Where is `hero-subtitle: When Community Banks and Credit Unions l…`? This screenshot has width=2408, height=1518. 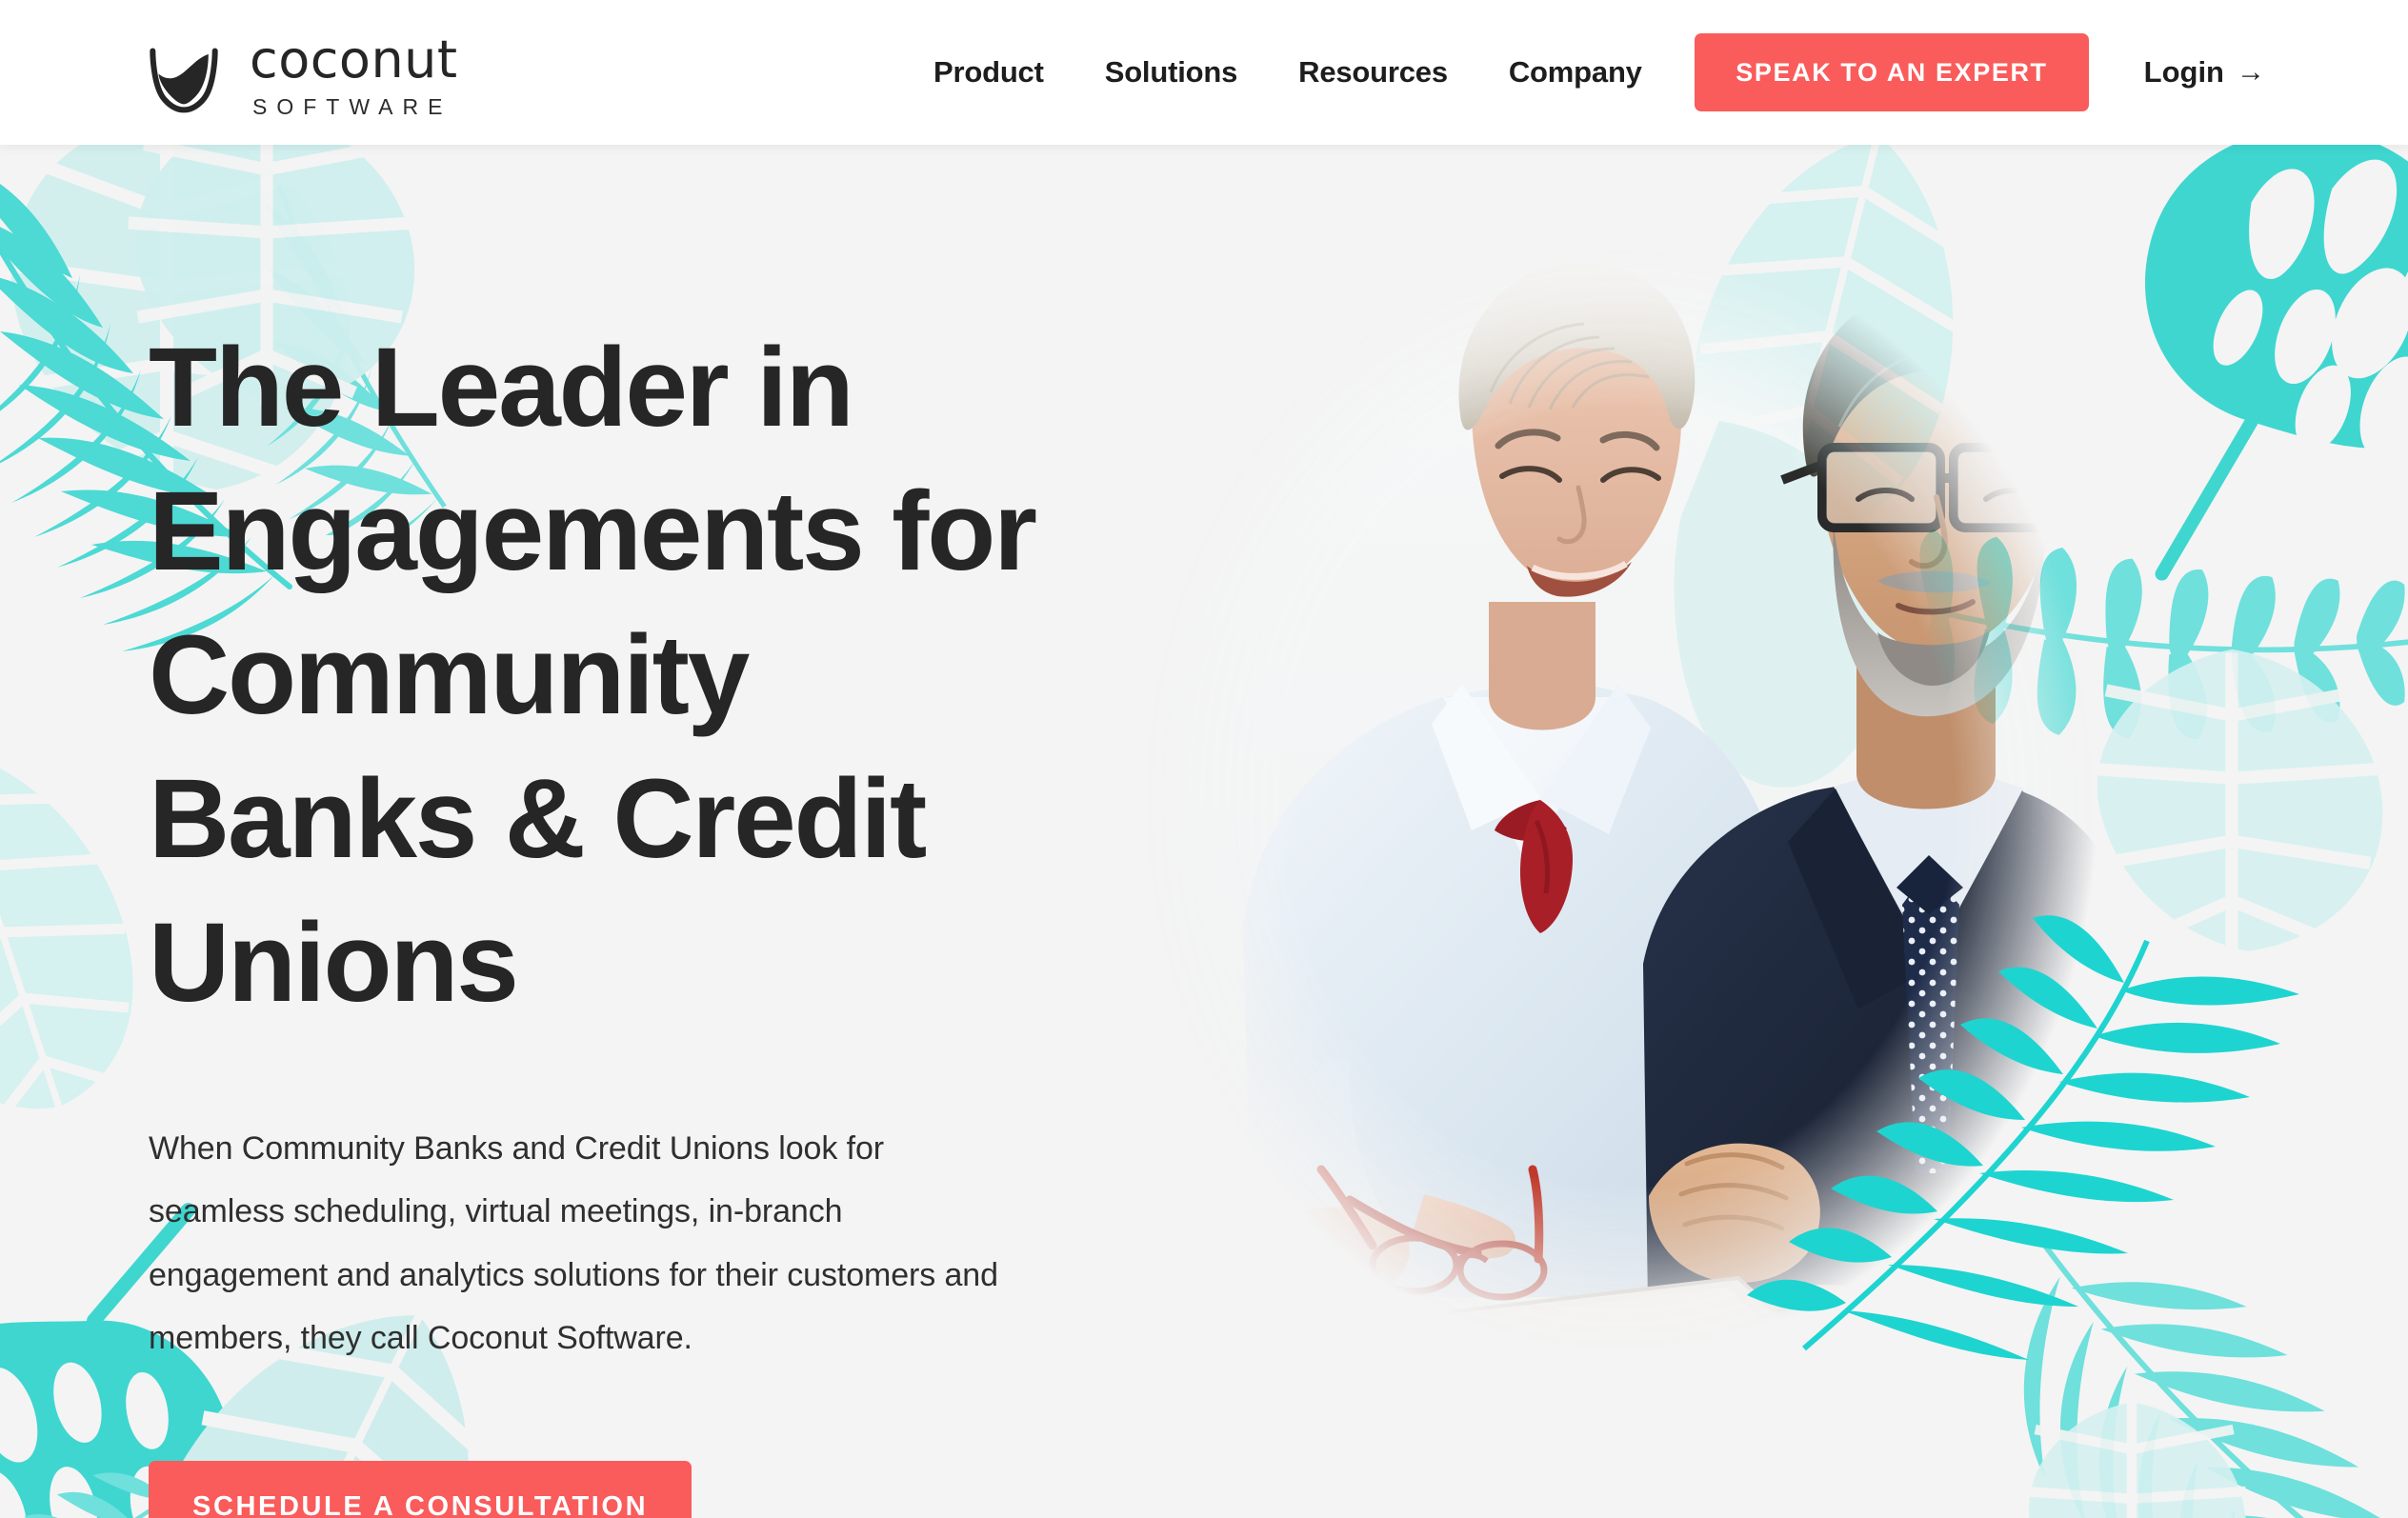 hero-subtitle: When Community Banks and Credit Unions l… is located at coordinates (573, 1243).